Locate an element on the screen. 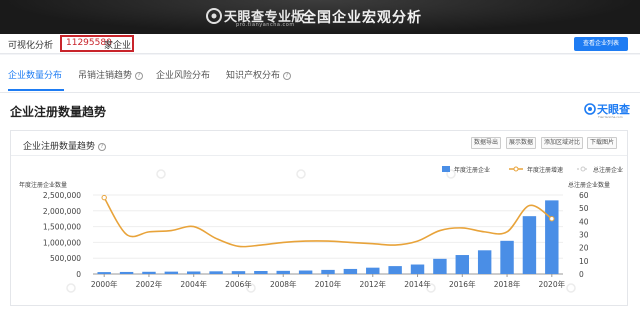 The height and width of the screenshot is (313, 640). right-tick-label: 50 is located at coordinates (584, 208).